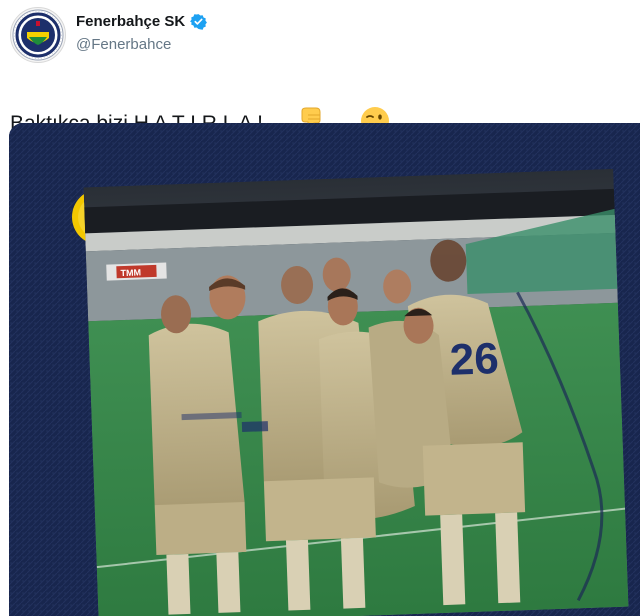 The image size is (640, 616). Describe the element at coordinates (123, 44) in the screenshot. I see `account-handle: @Fenerbahce` at that location.